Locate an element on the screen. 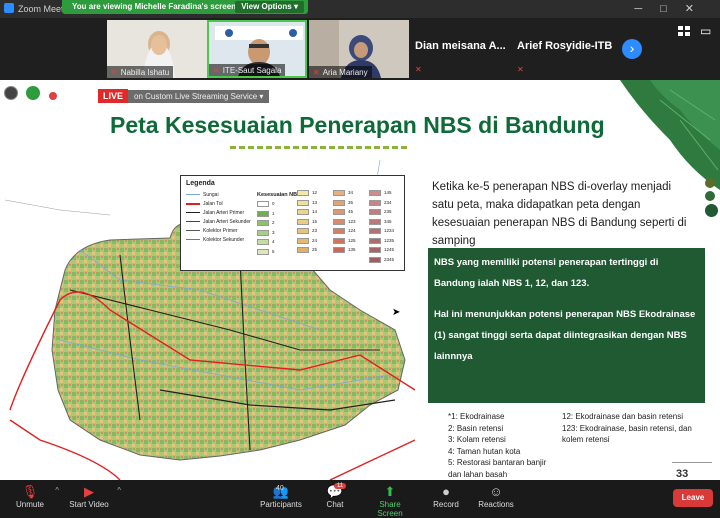 The height and width of the screenshot is (518, 720). record-button: ● Record is located at coordinates (446, 496).